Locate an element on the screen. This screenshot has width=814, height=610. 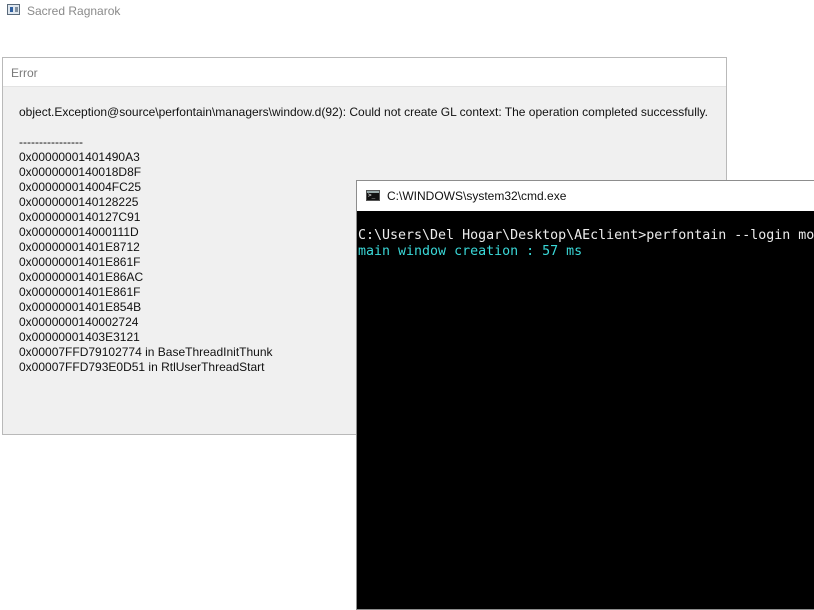
stack-frame: 0x000000014000111D is located at coordinates (79, 232).